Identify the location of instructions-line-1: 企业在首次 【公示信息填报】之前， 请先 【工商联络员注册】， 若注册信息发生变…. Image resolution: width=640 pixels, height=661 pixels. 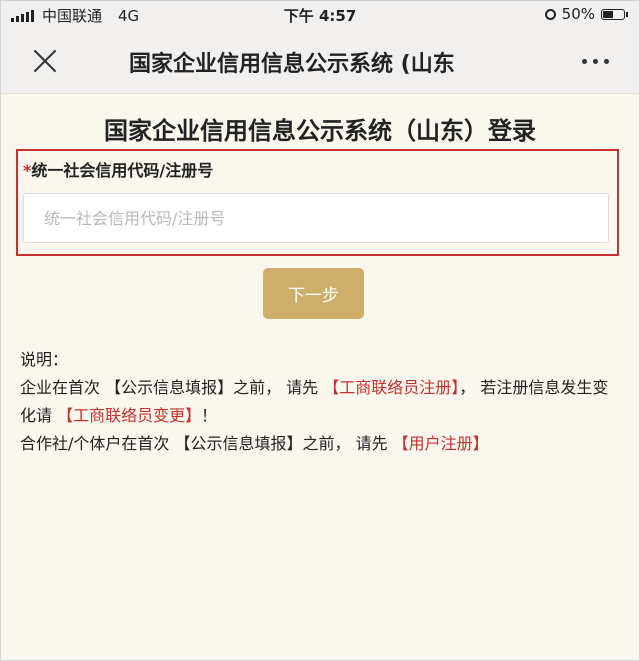
(315, 402).